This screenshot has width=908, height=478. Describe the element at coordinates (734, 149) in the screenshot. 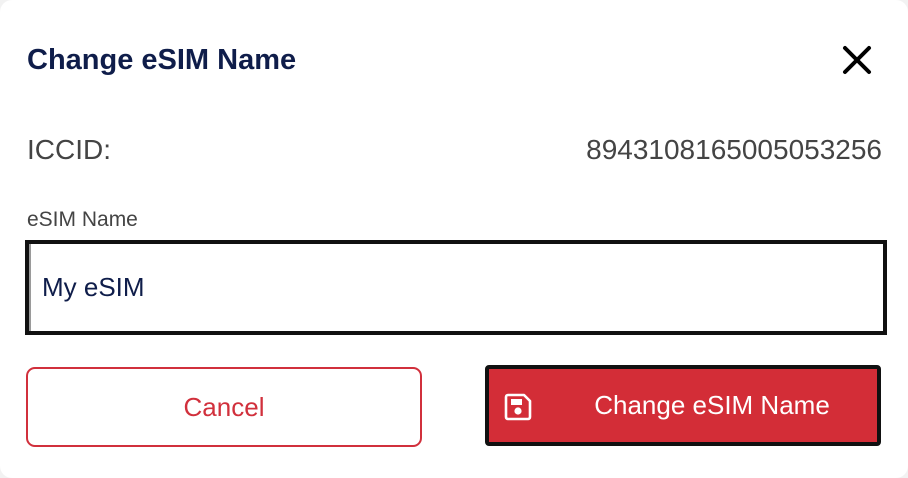

I see `iccid-value: 8943108165005053256` at that location.